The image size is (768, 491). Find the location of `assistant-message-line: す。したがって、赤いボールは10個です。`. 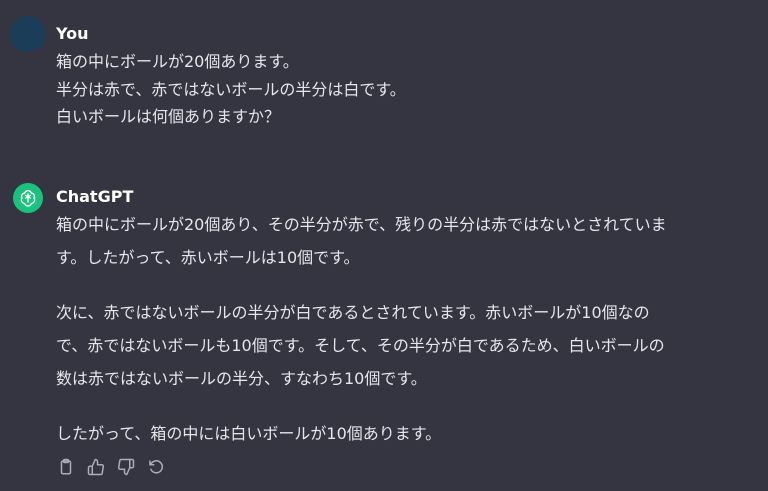

assistant-message-line: す。したがって、赤いボールは10個です。 is located at coordinates (208, 257).